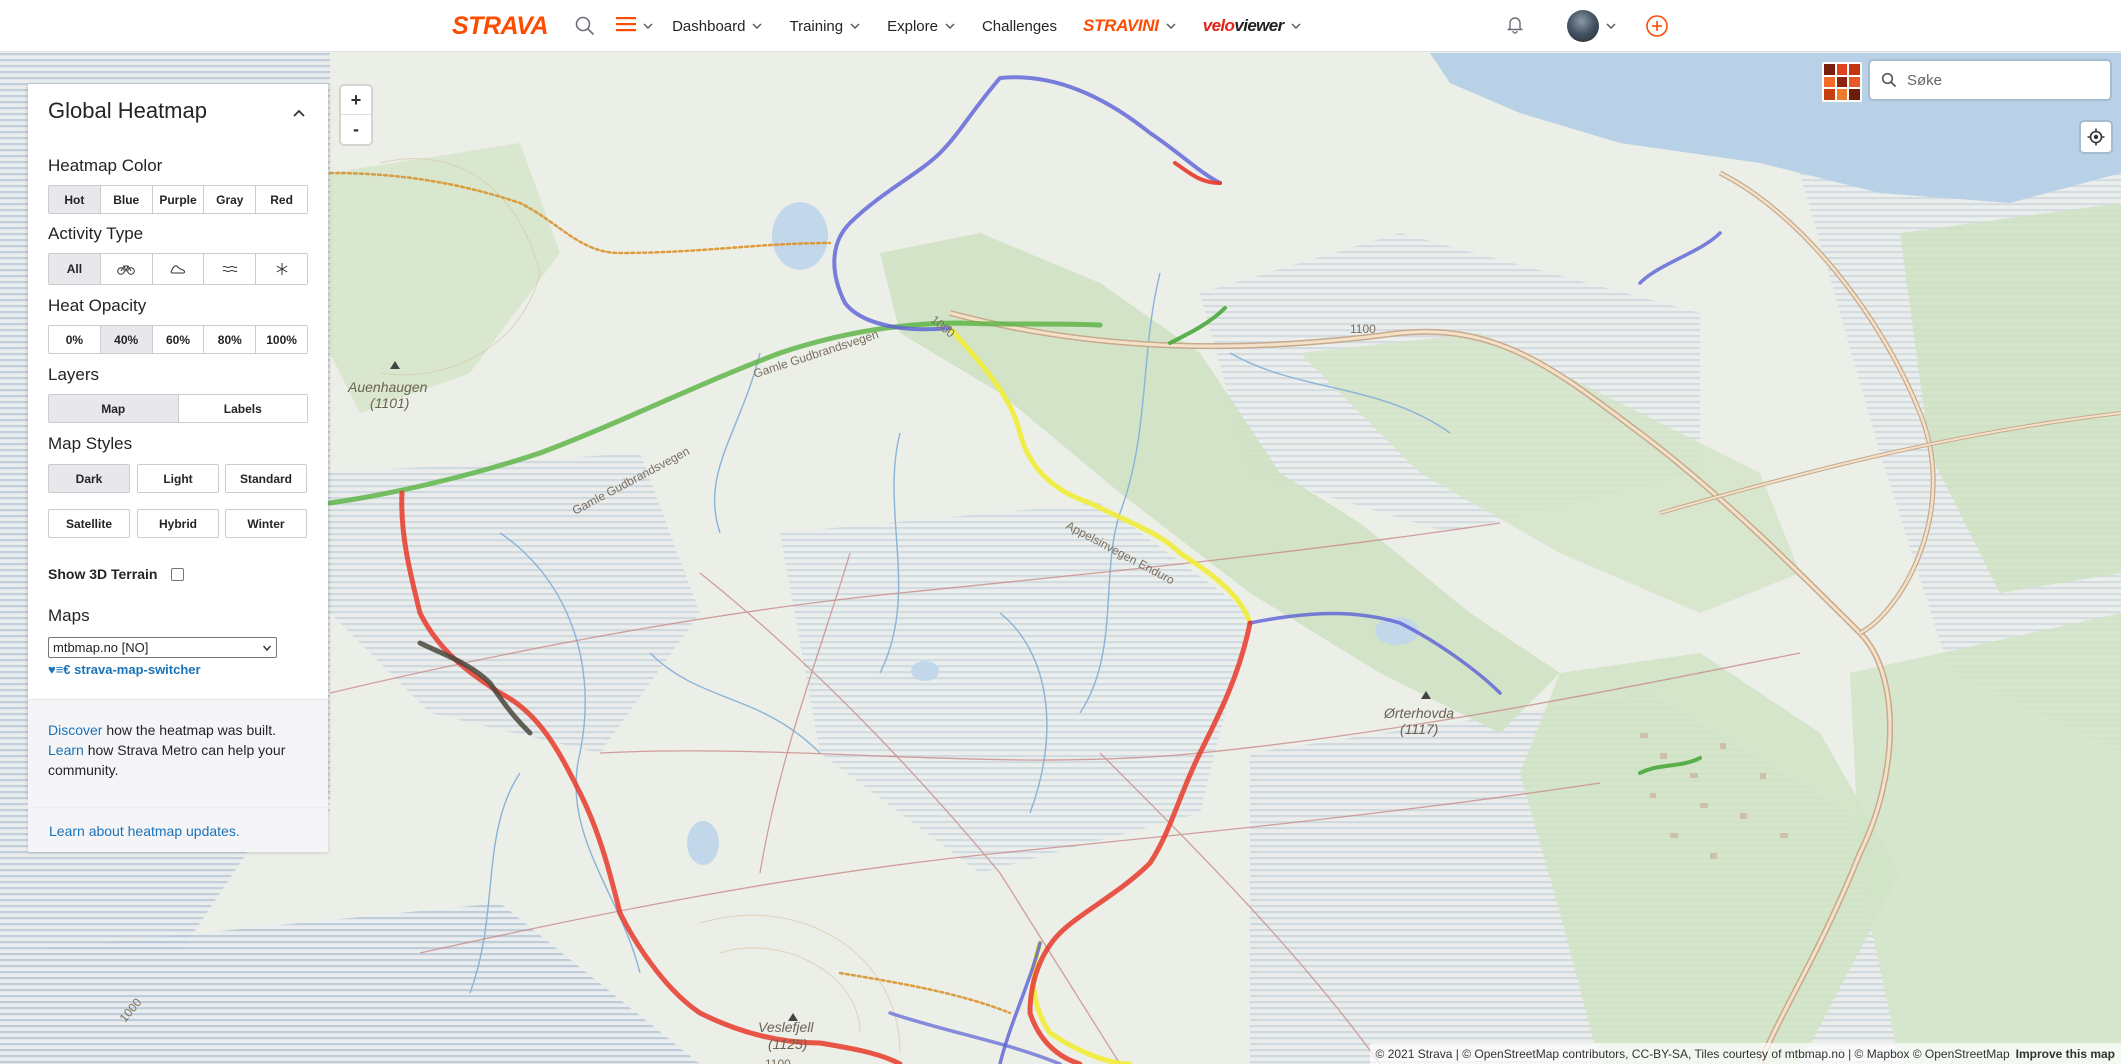 This screenshot has height=1064, width=2121. I want to click on panel-title: Global Heatmap, so click(127, 110).